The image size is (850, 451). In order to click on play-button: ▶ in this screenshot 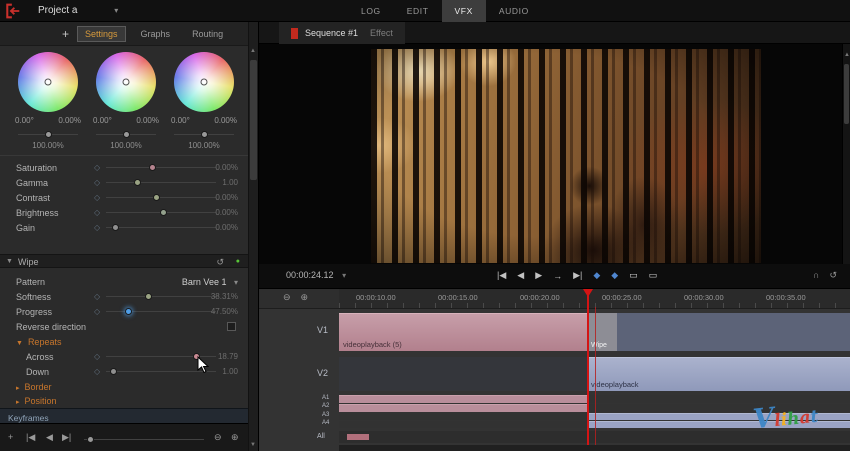, I will do `click(538, 275)`.